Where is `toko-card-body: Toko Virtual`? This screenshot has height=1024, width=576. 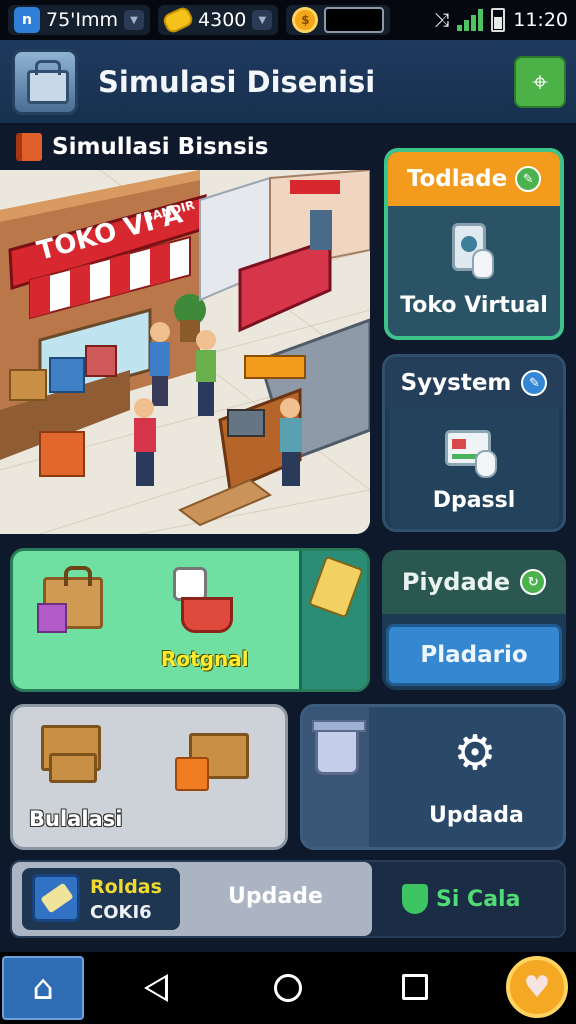
toko-card-body: Toko Virtual is located at coordinates (474, 271).